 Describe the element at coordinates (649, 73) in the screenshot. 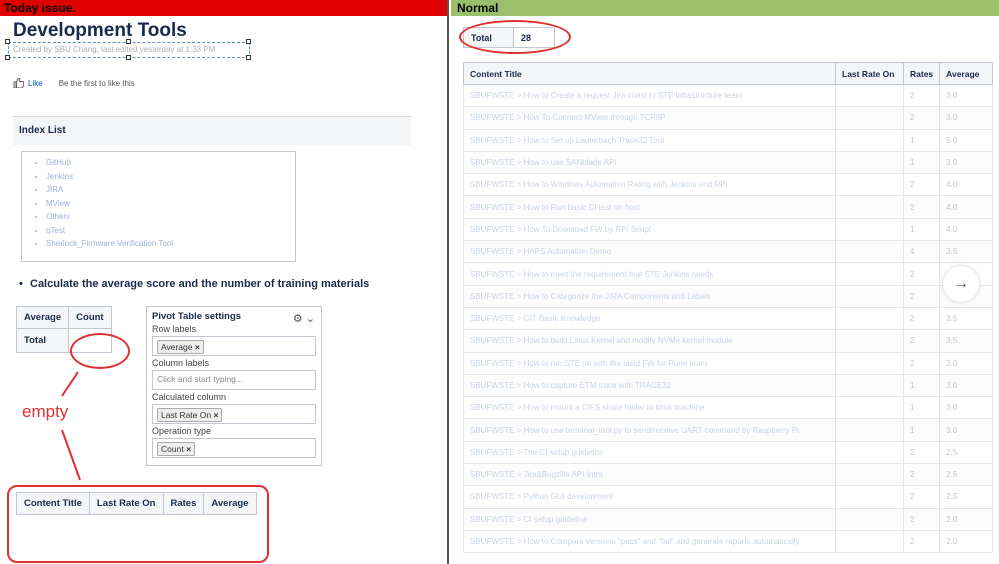

I see `table-header-content-title: Content Title` at that location.